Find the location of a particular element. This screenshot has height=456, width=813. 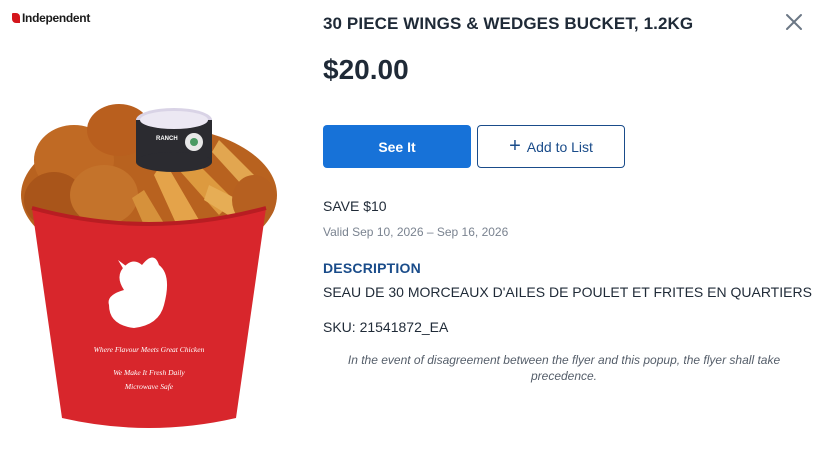

logo-text: Independent is located at coordinates (56, 18).